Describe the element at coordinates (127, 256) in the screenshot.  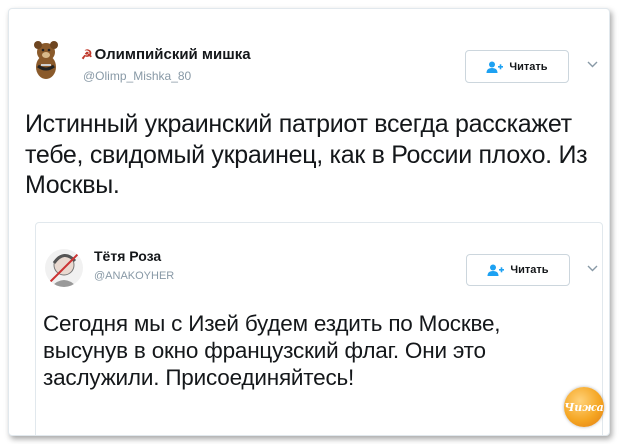
I see `quoted-author-name: Тётя Роза` at that location.